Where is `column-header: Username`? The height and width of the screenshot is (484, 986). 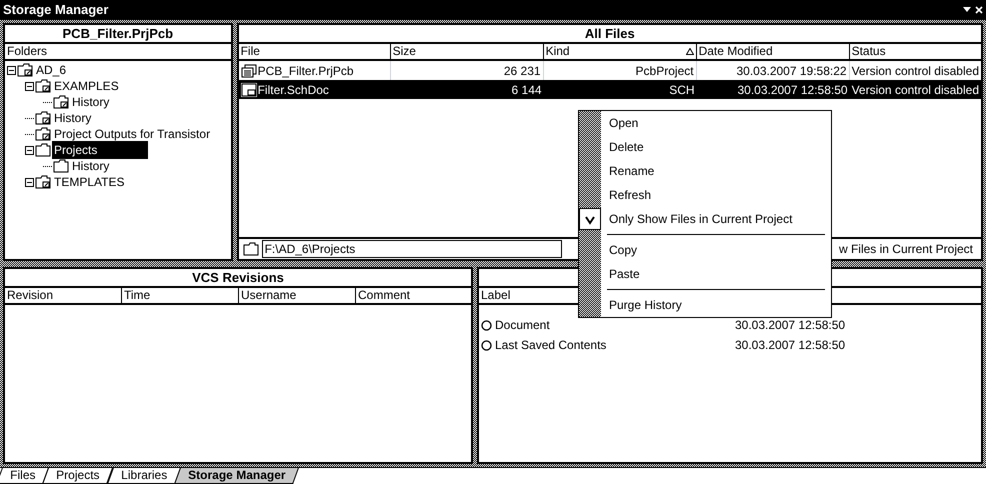 column-header: Username is located at coordinates (297, 295).